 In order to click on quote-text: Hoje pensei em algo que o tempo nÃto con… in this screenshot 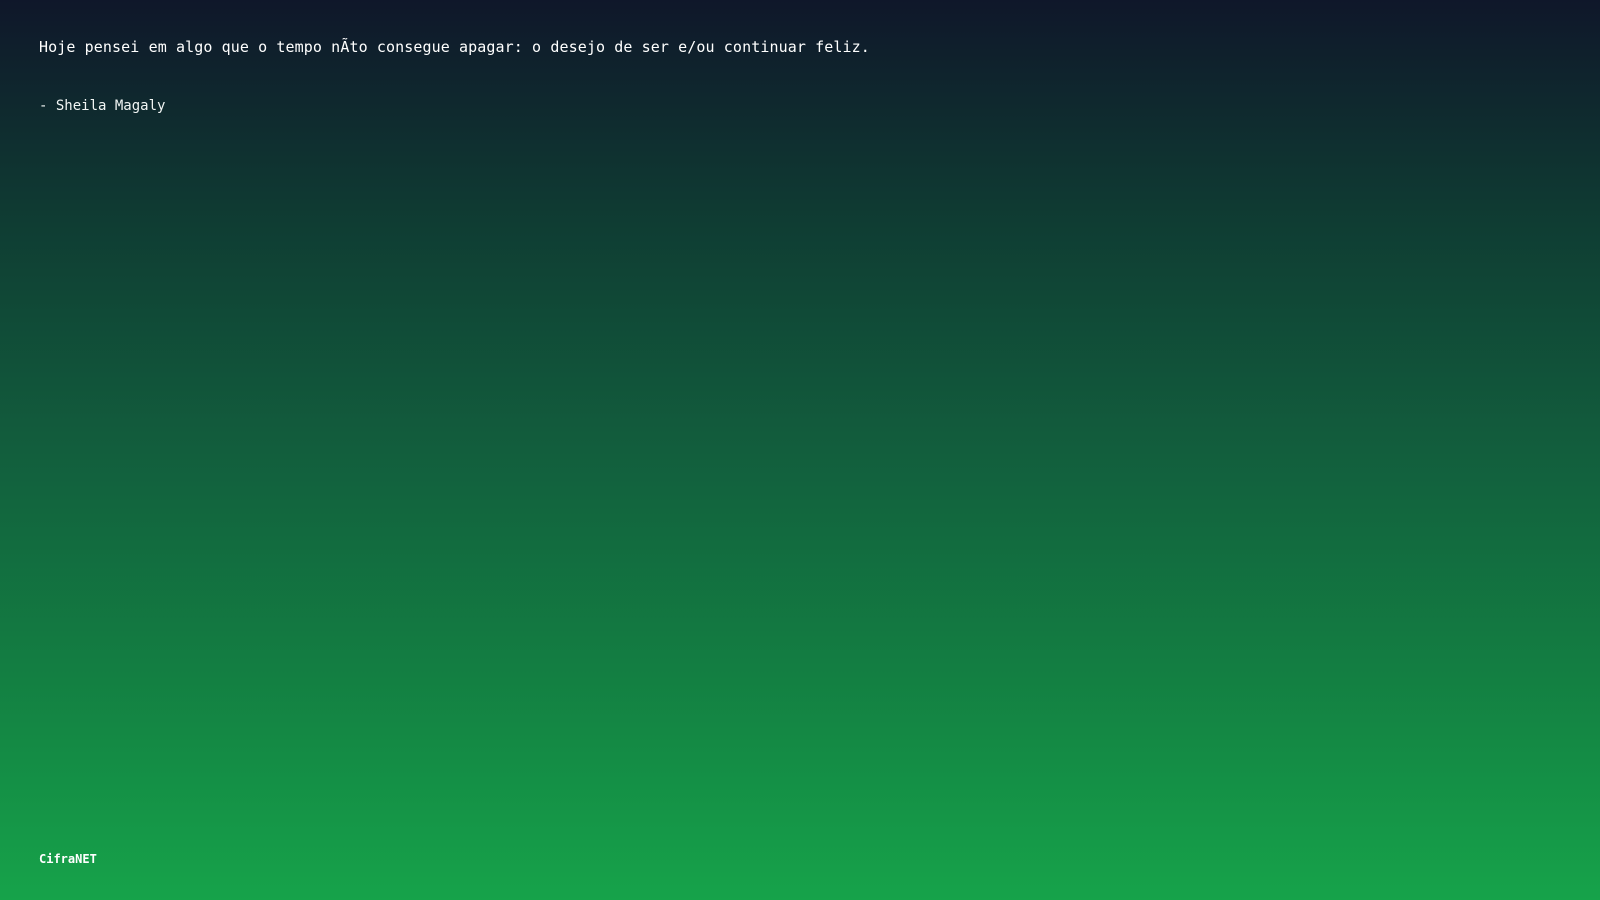, I will do `click(454, 47)`.